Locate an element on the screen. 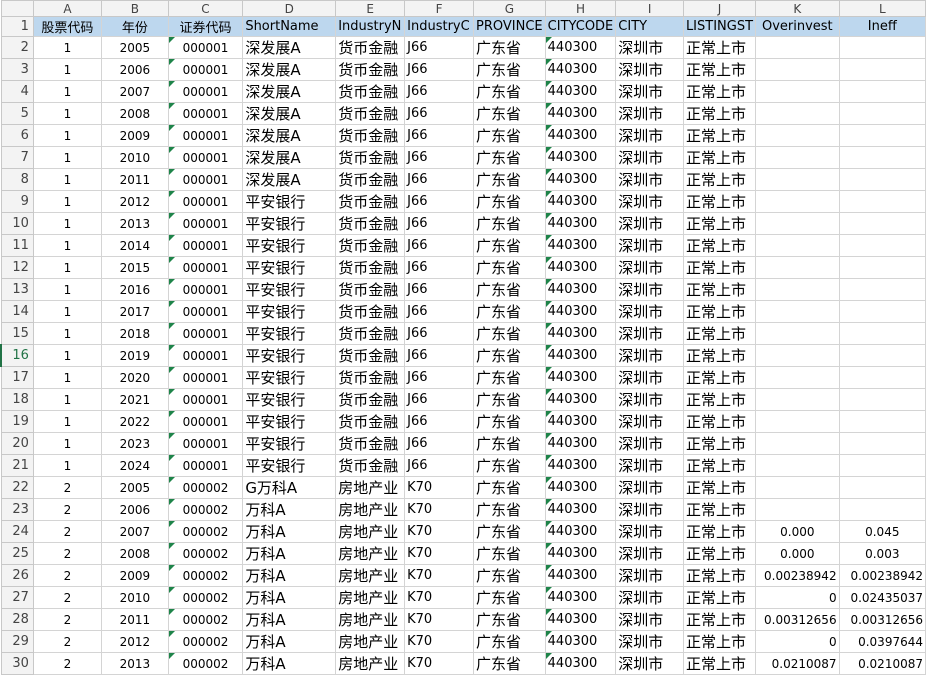 The image size is (926, 675). column-header-i: I is located at coordinates (649, 8).